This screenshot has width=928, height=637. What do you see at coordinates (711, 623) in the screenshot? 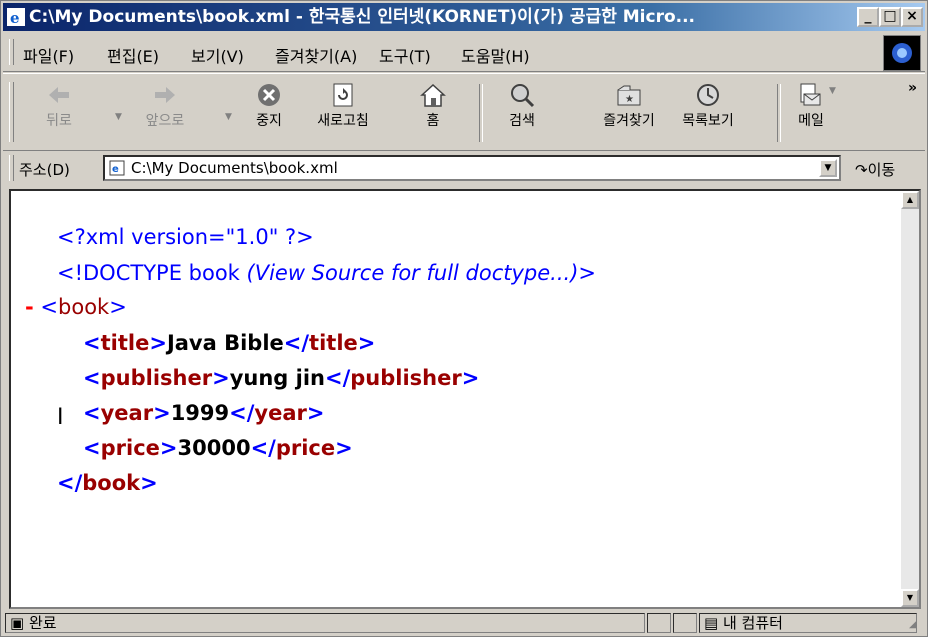
I see `my-computer-icon: ▤` at bounding box center [711, 623].